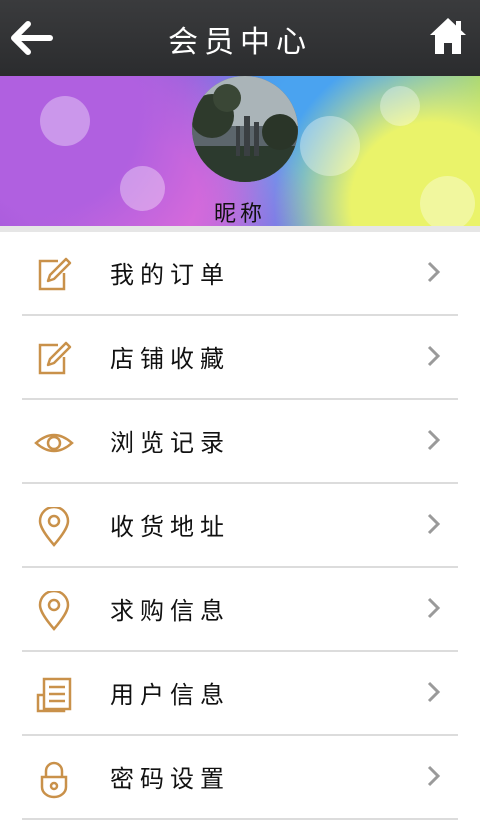  I want to click on page-title: 会员中心, so click(240, 42).